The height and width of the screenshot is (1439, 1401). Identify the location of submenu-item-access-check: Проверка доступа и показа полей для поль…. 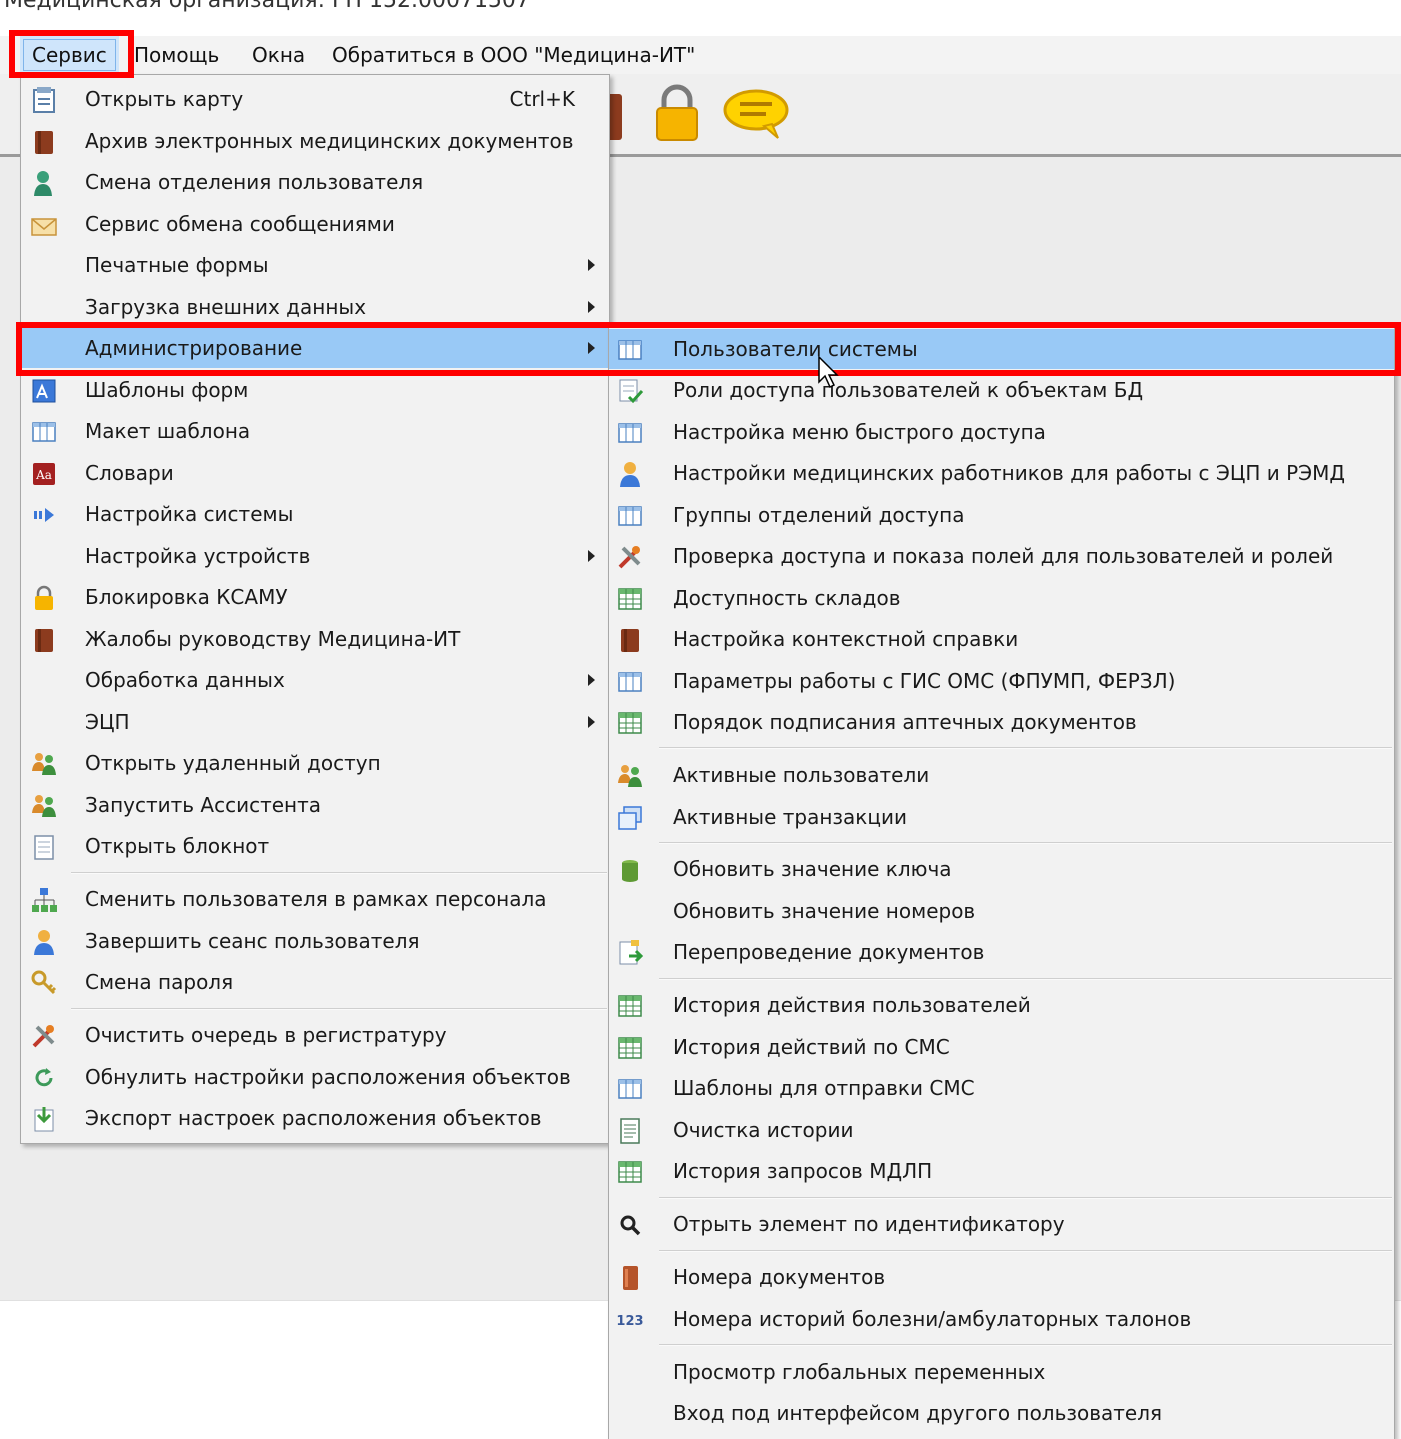
(1001, 556).